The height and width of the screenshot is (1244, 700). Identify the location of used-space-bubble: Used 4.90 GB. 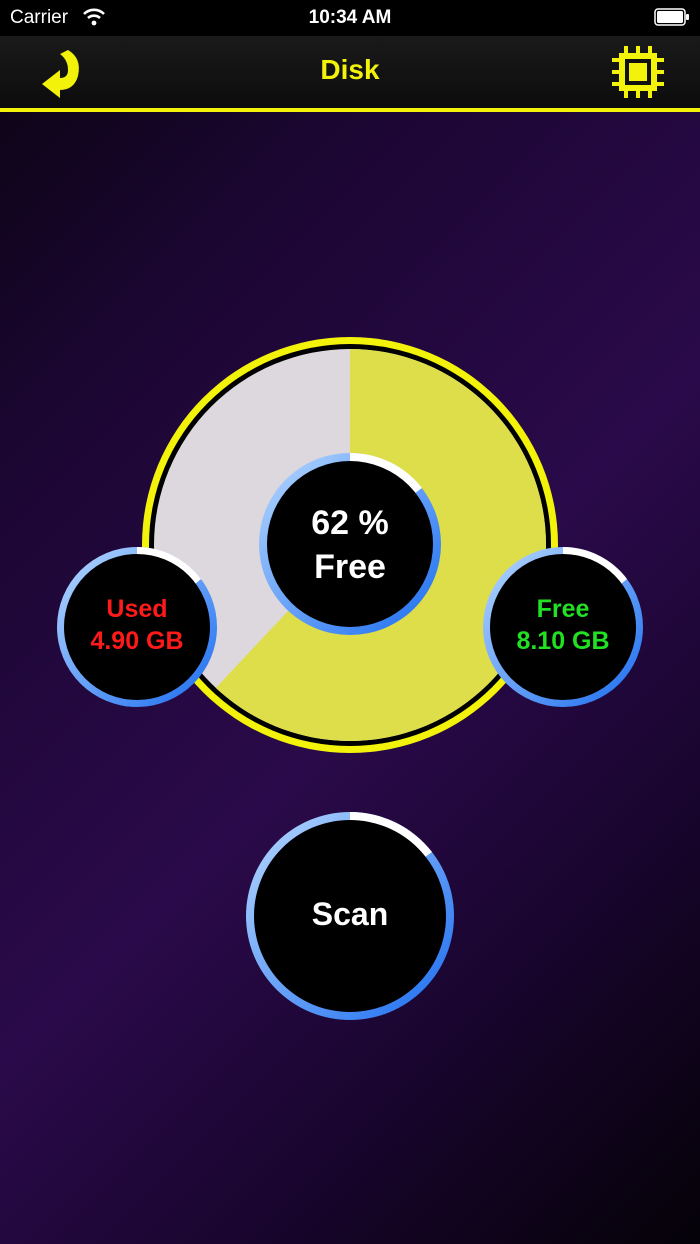
(137, 627).